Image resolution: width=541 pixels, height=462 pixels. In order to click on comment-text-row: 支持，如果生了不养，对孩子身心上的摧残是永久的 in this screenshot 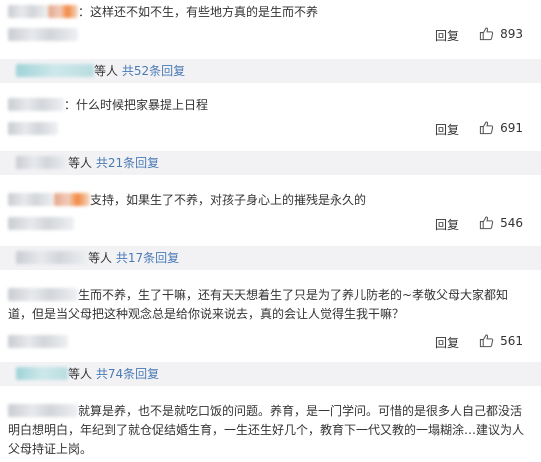, I will do `click(267, 200)`.